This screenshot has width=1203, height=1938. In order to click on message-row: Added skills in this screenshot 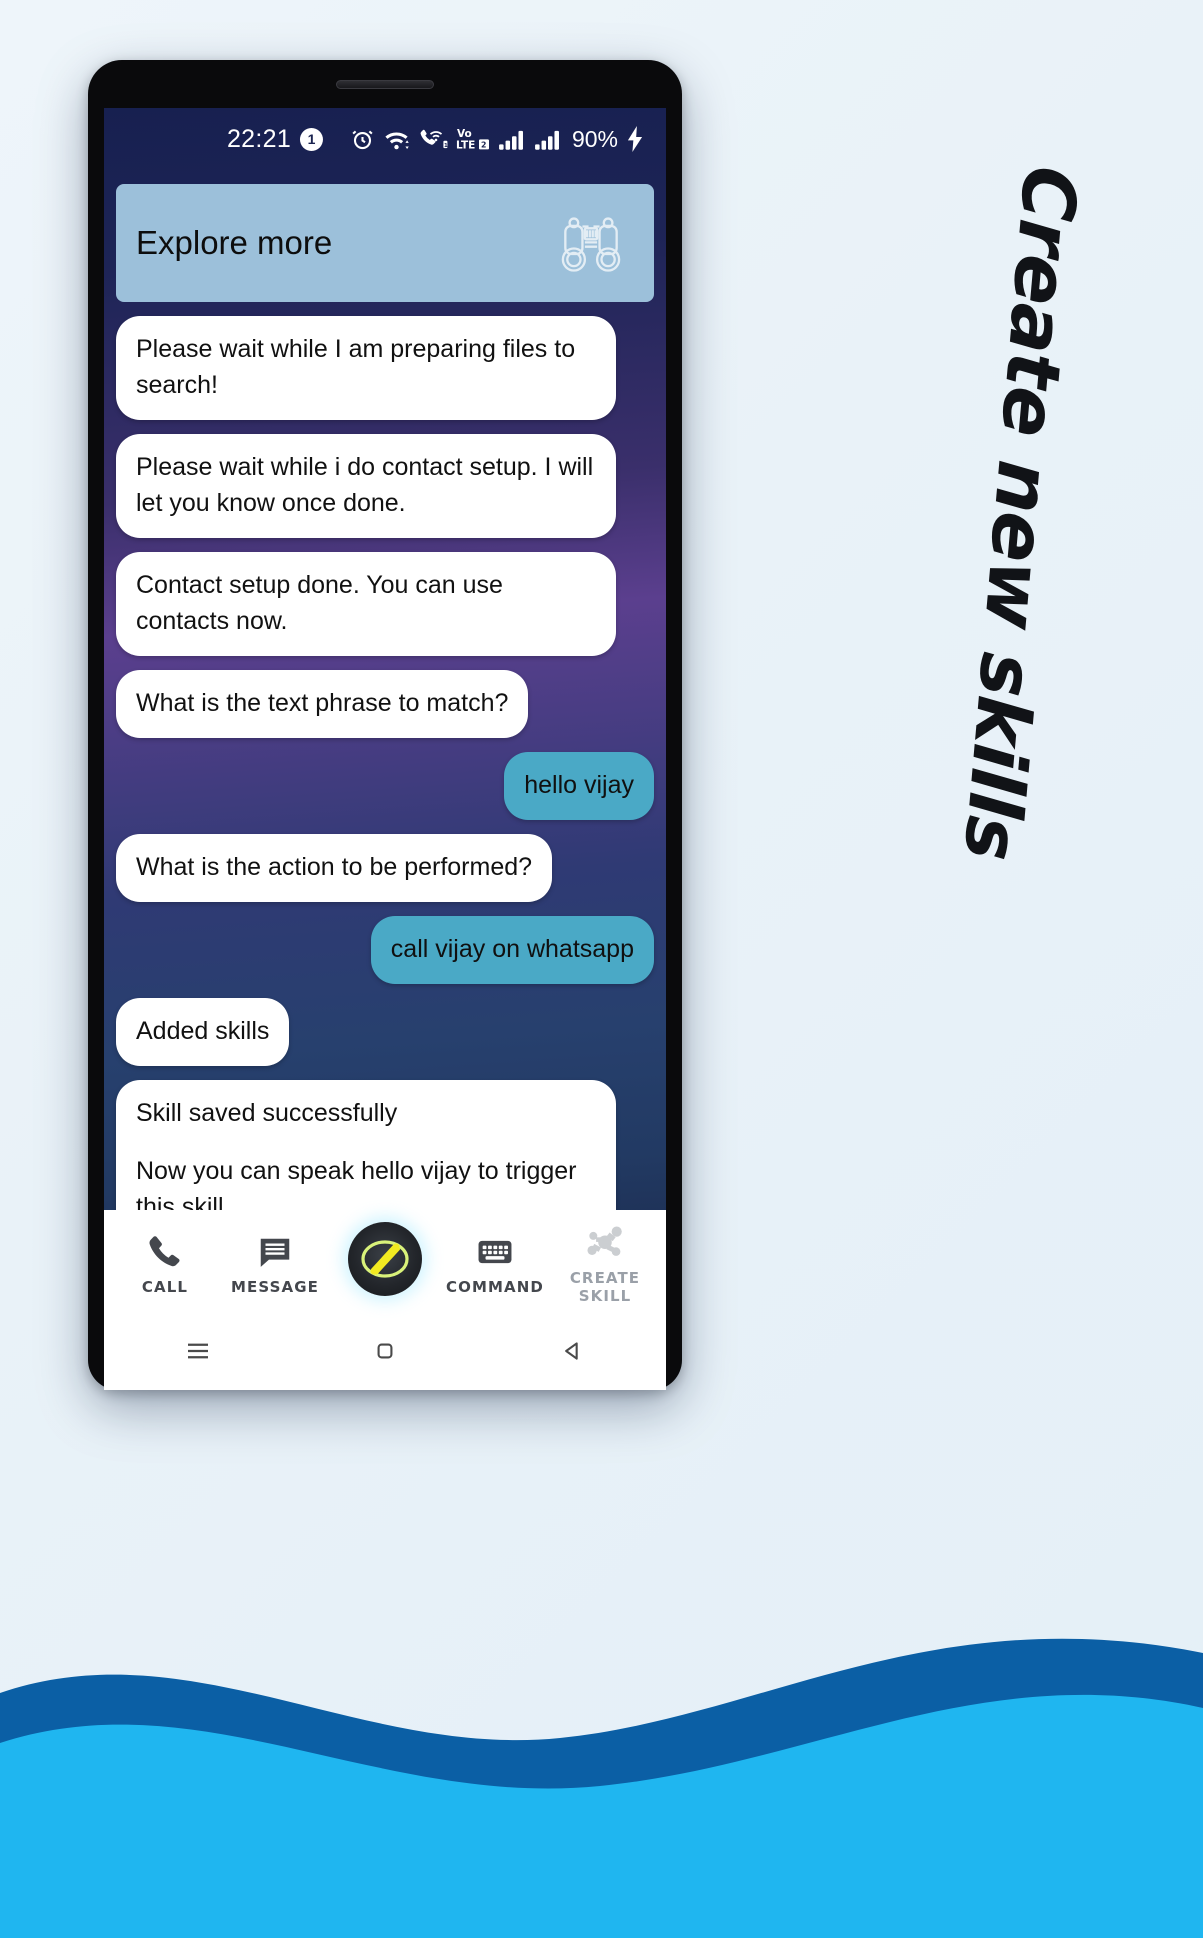, I will do `click(385, 1032)`.